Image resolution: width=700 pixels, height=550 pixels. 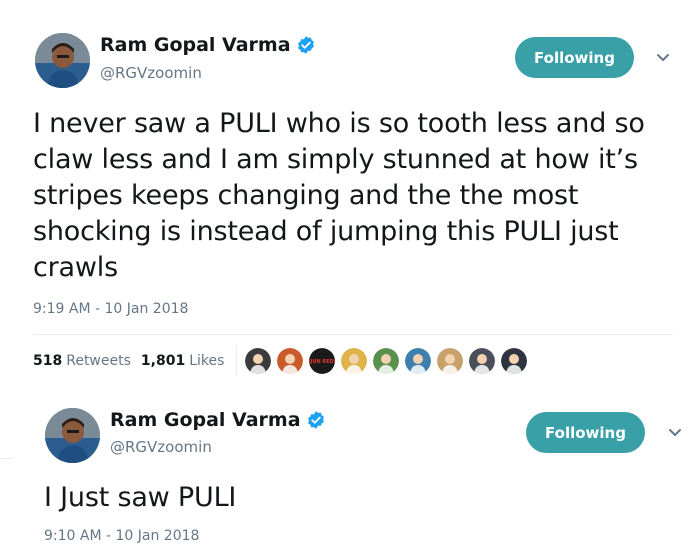 I want to click on tweet-text: I Just saw PULI, so click(x=140, y=497).